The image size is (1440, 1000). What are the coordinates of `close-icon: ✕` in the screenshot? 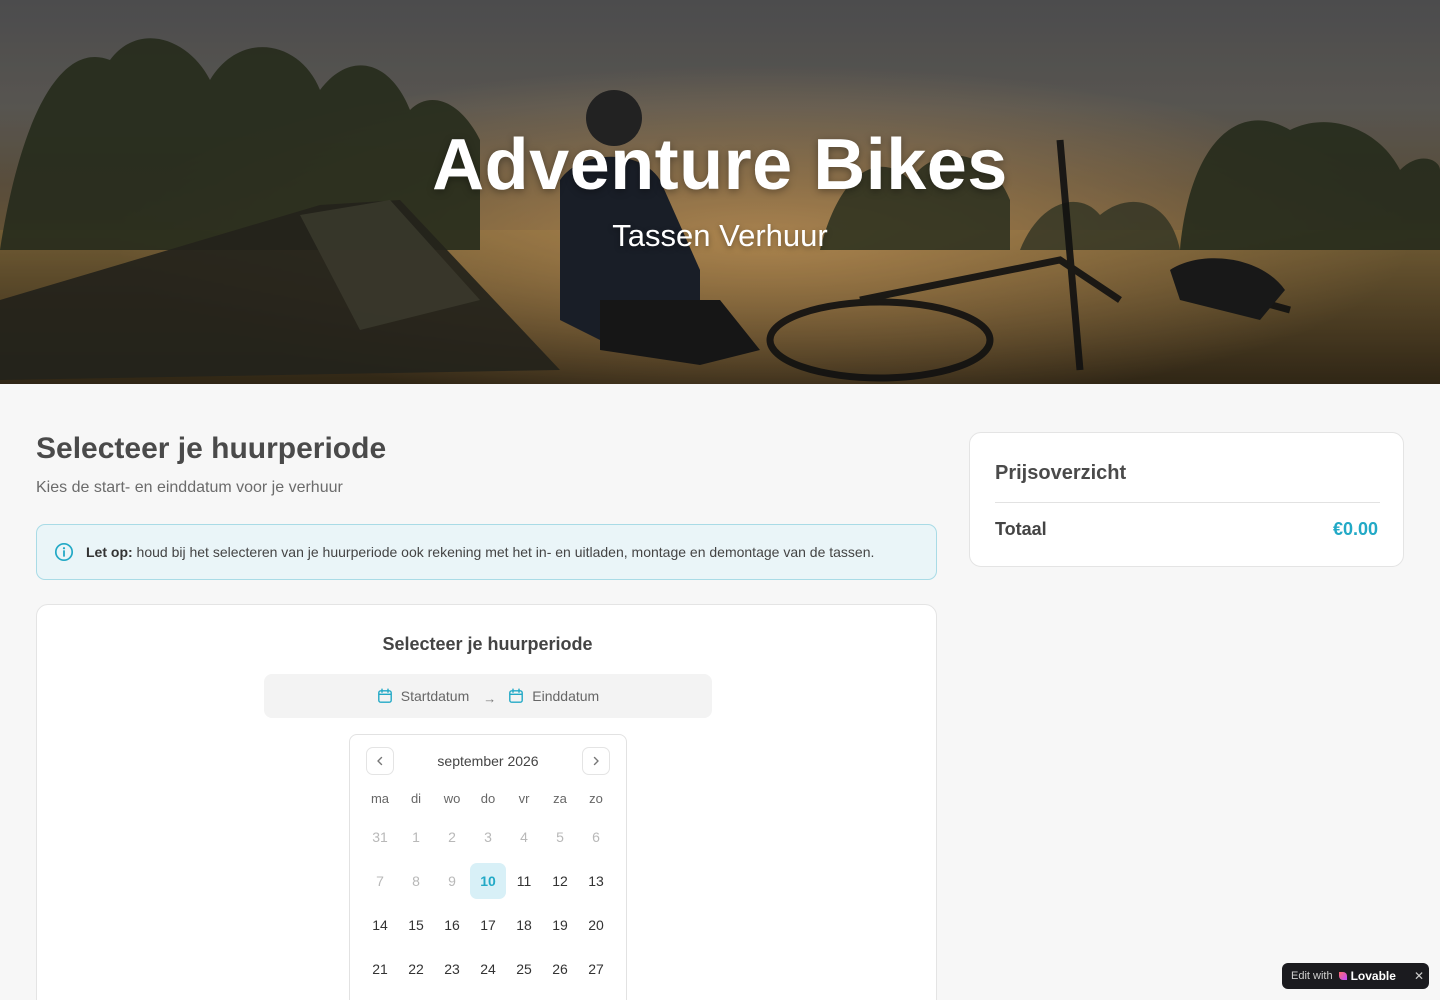 It's located at (1419, 976).